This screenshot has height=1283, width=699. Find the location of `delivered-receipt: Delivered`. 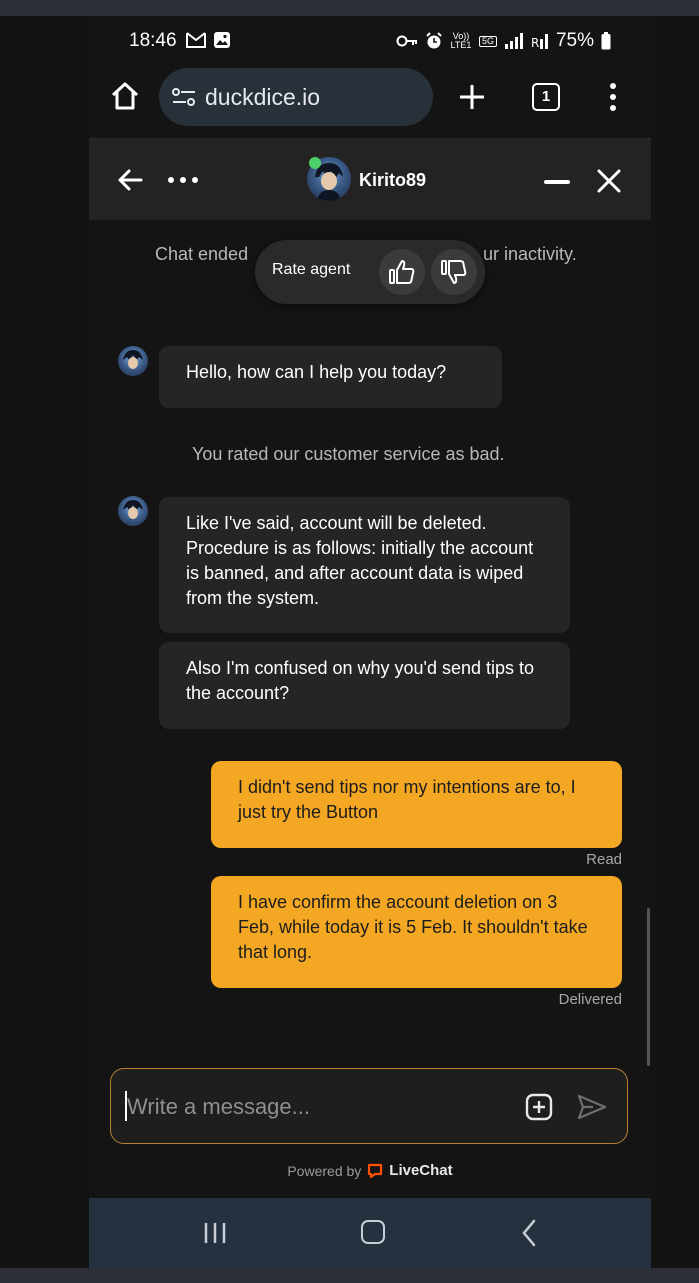

delivered-receipt: Delivered is located at coordinates (590, 999).